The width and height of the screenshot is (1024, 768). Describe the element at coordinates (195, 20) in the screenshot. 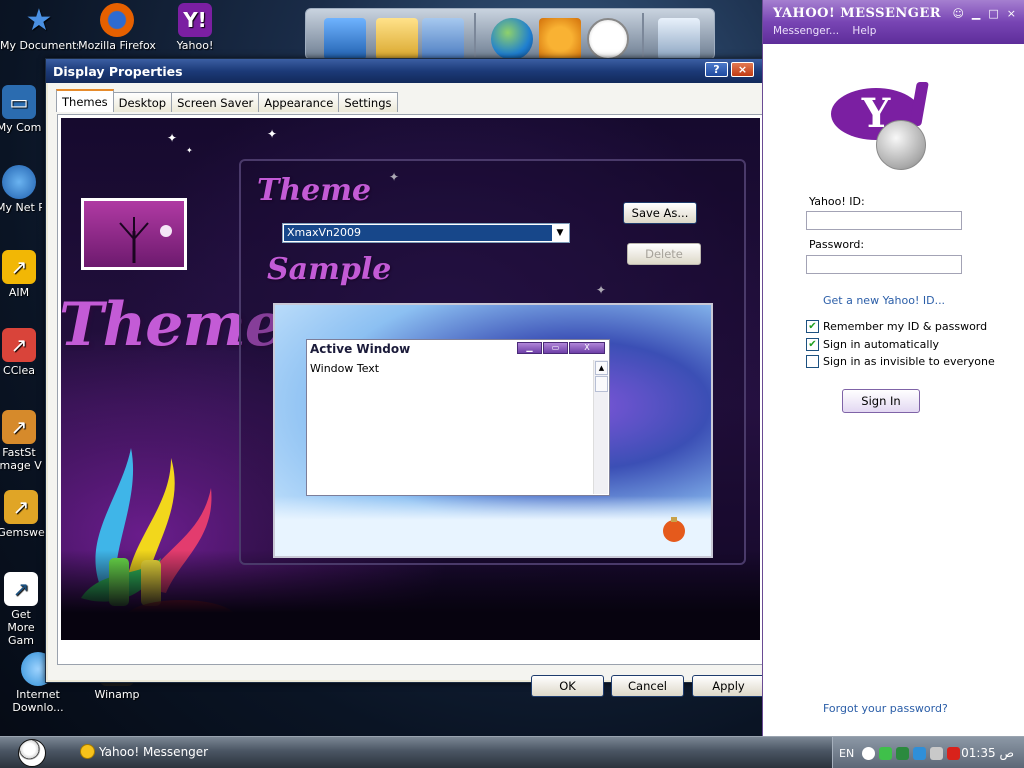

I see `yahoo-icon: Y!` at that location.